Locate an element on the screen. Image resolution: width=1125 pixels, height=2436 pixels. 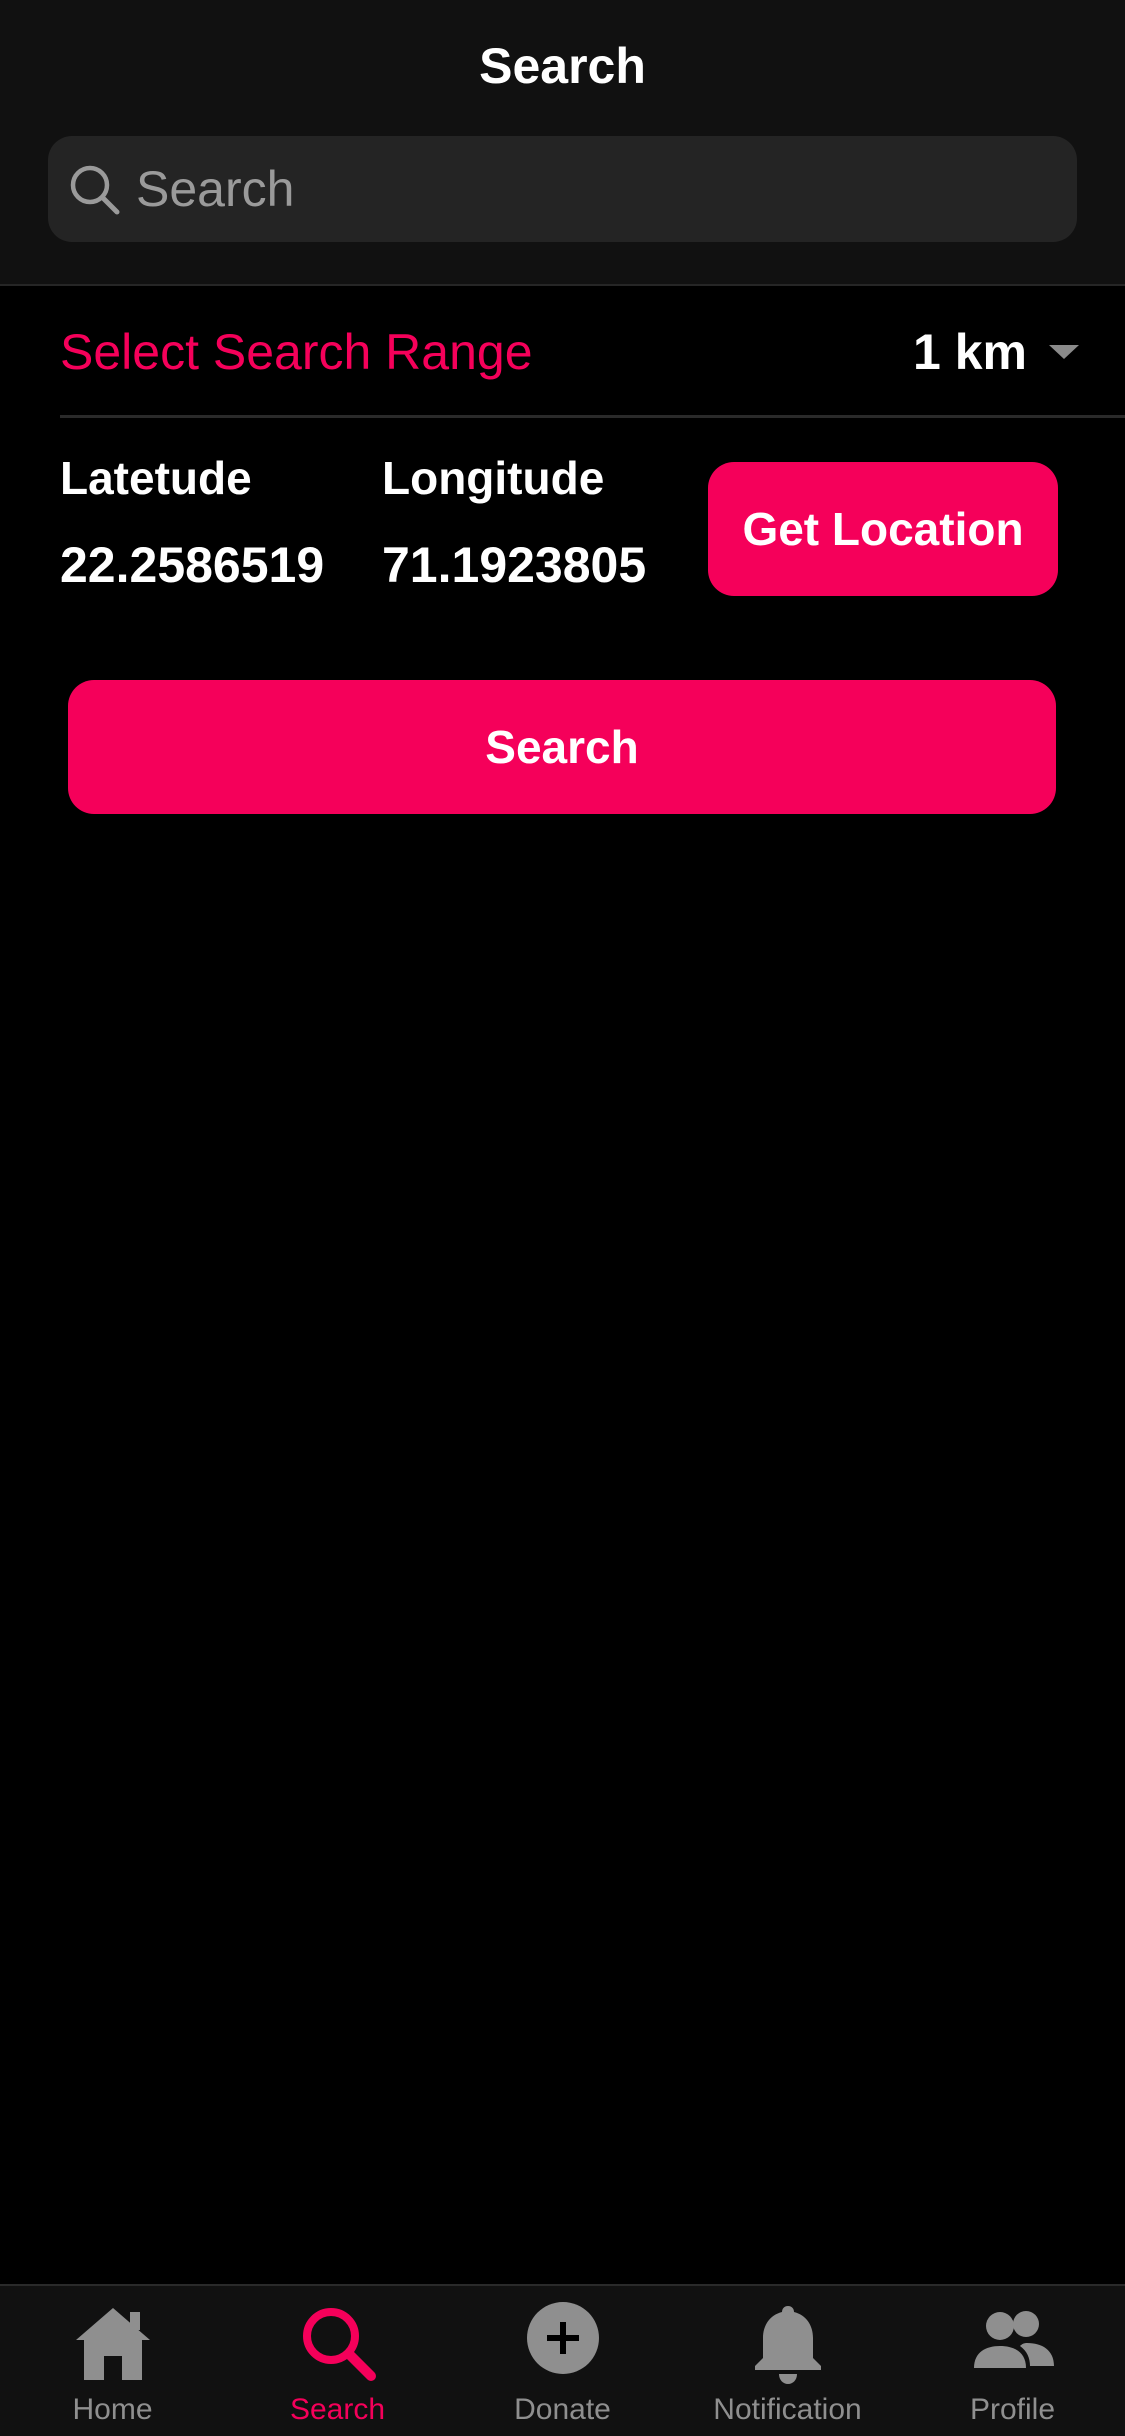
tab-donate: Donate is located at coordinates (562, 2361).